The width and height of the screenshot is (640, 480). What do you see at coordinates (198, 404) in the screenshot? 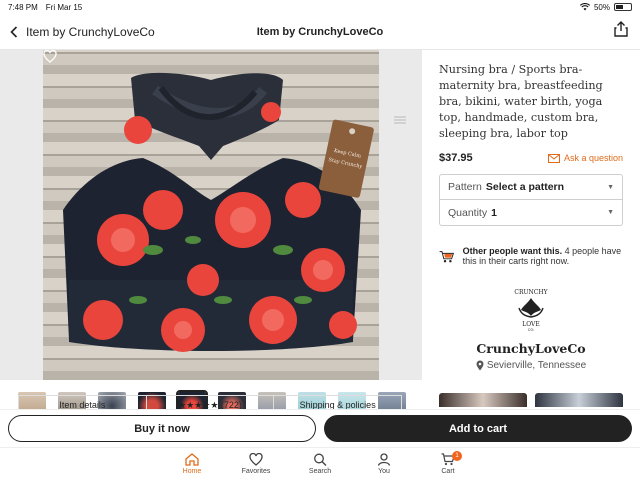
I see `star-rating: ★★★★★` at bounding box center [198, 404].